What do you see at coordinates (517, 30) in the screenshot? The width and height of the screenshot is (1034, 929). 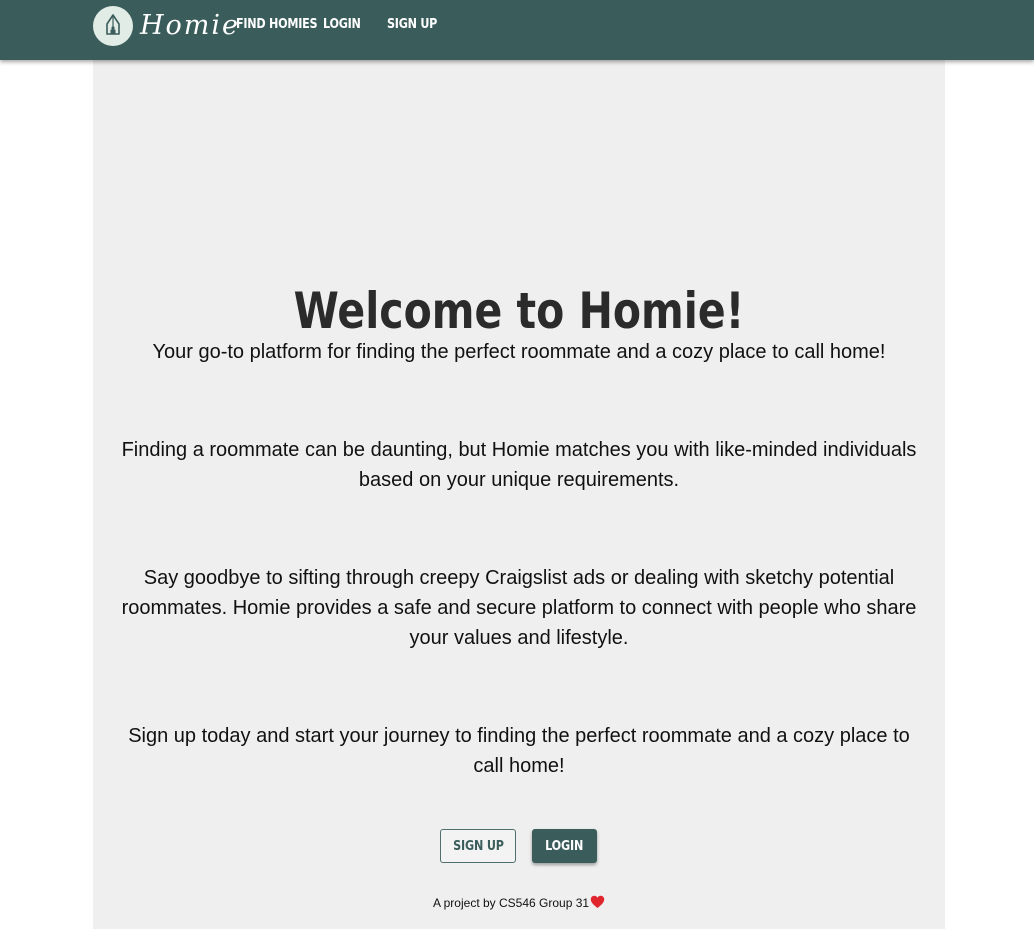 I see `top-navbar: Homie FIND HOMIES LOGIN SIGN UP` at bounding box center [517, 30].